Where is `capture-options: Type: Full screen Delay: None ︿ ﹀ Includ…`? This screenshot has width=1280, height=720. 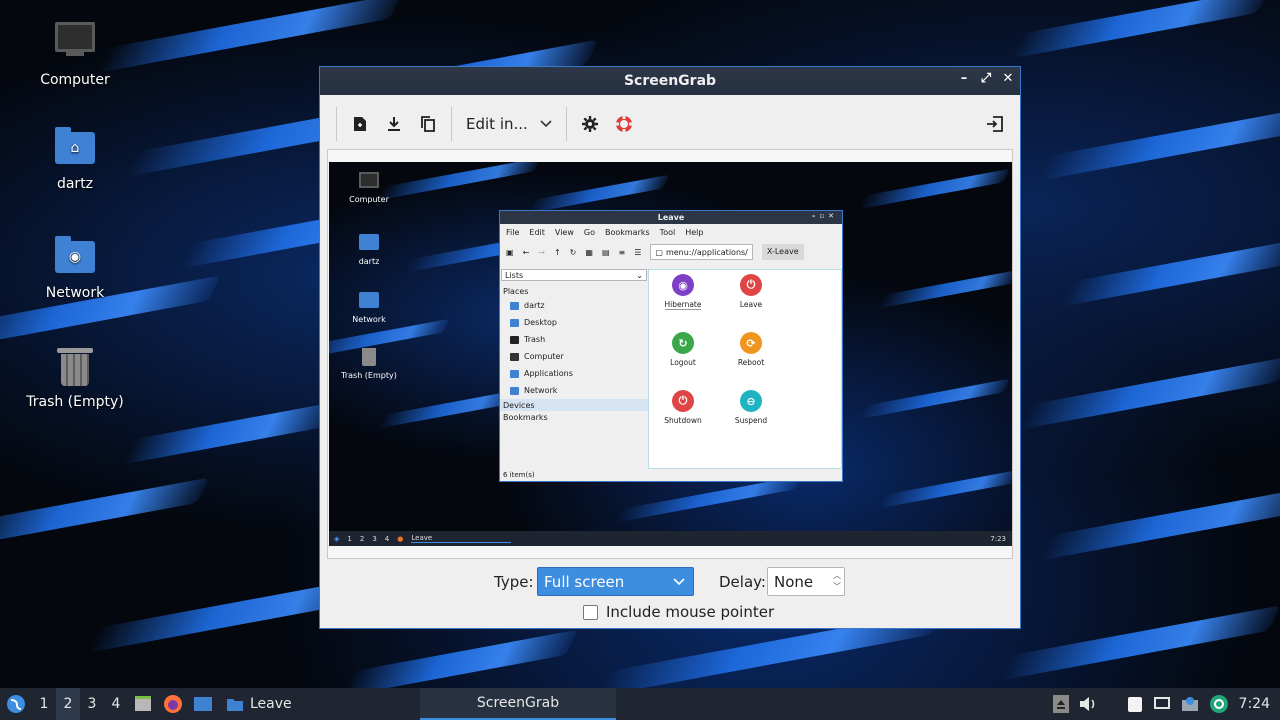 capture-options: Type: Full screen Delay: None ︿ ﹀ Includ… is located at coordinates (670, 597).